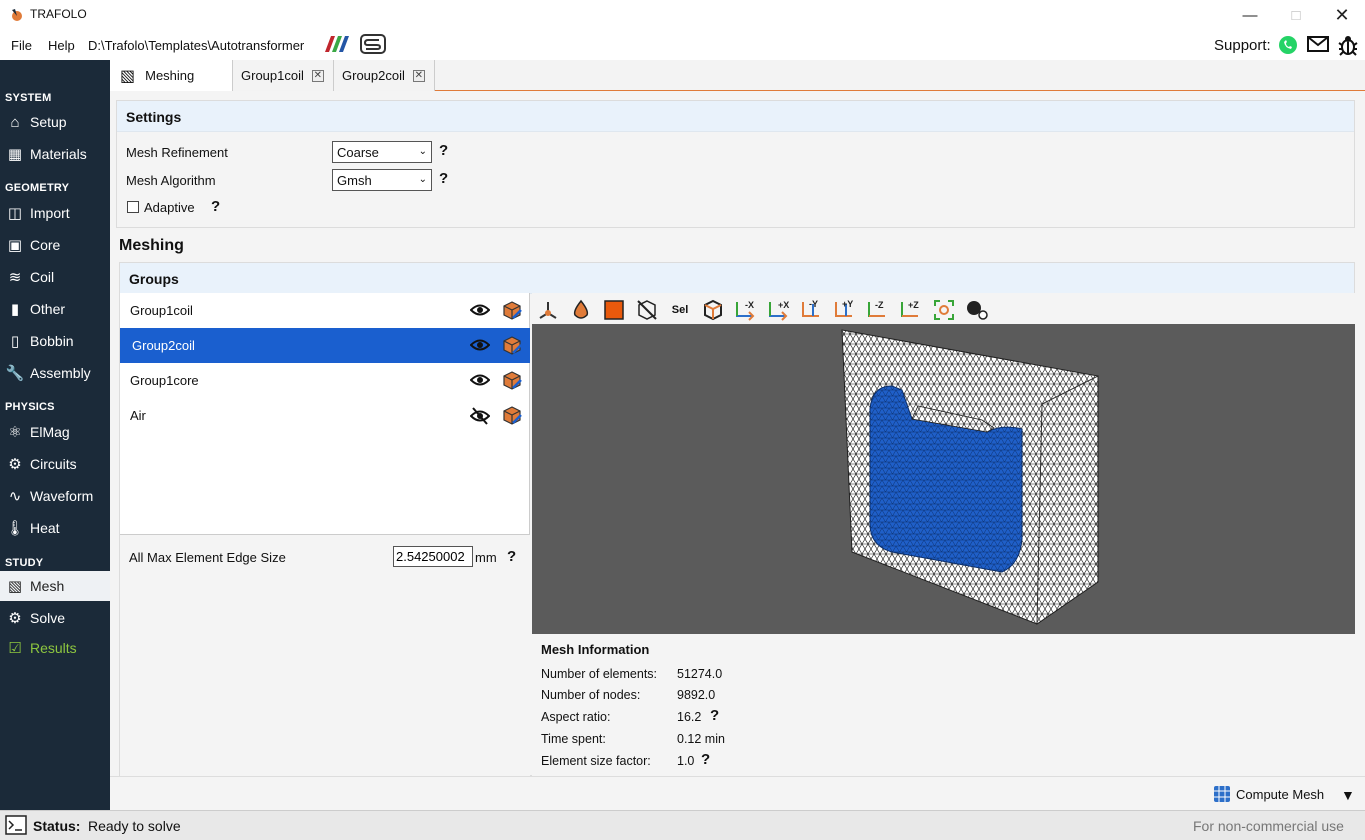 Image resolution: width=1365 pixels, height=840 pixels. I want to click on sidebar-item-bobbin: ▯ Bobbin, so click(55, 341).